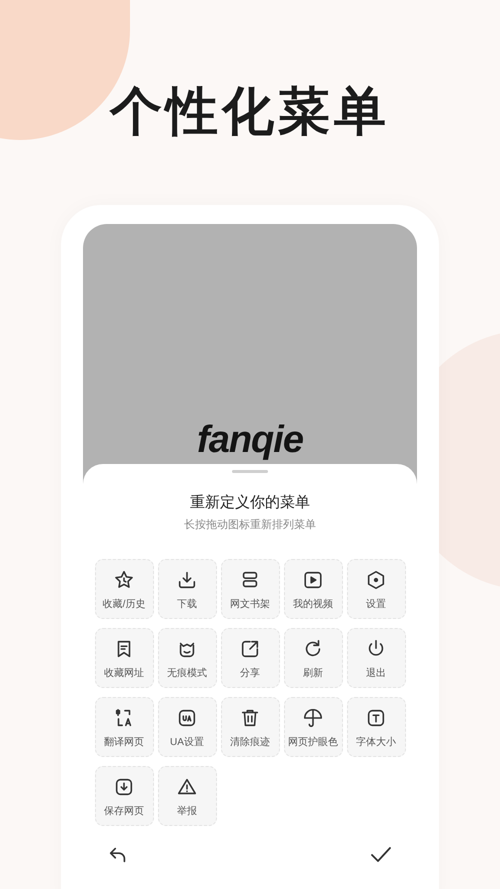 This screenshot has height=889, width=500. I want to click on download-icon, so click(187, 580).